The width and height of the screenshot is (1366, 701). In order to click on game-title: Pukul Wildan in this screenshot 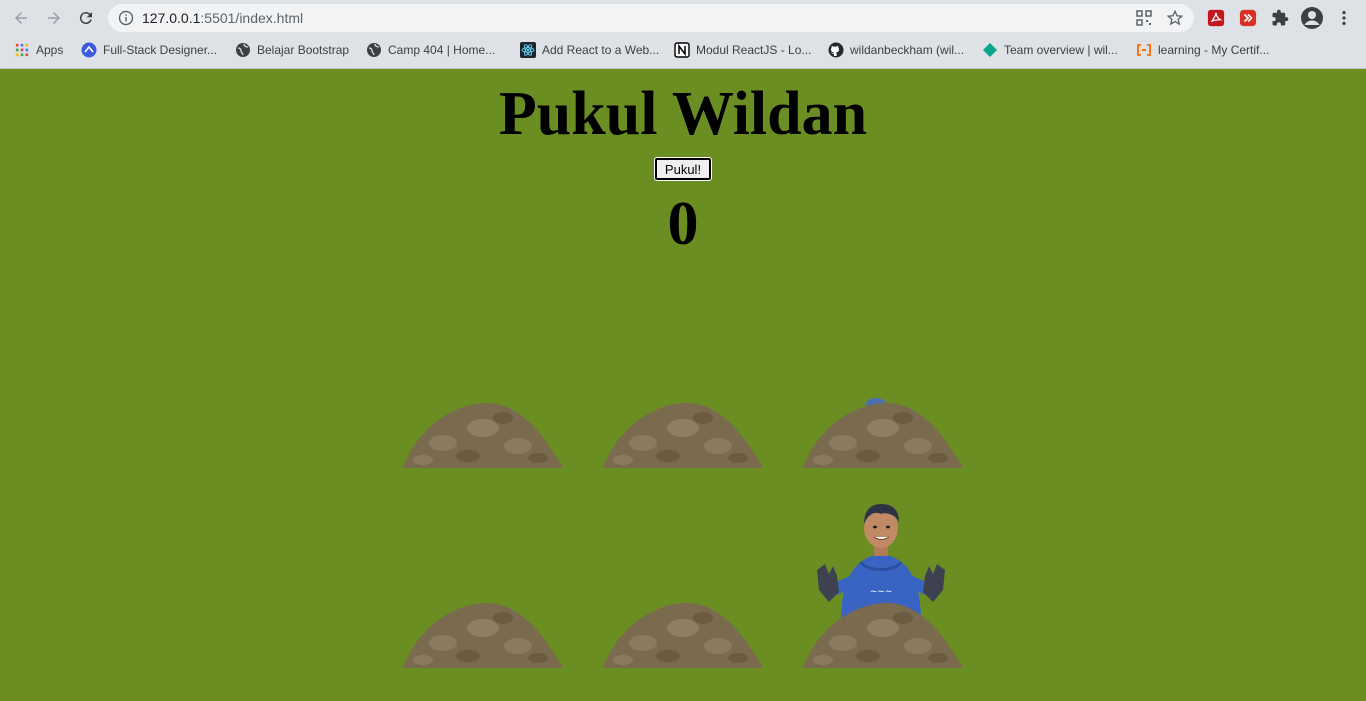, I will do `click(683, 114)`.